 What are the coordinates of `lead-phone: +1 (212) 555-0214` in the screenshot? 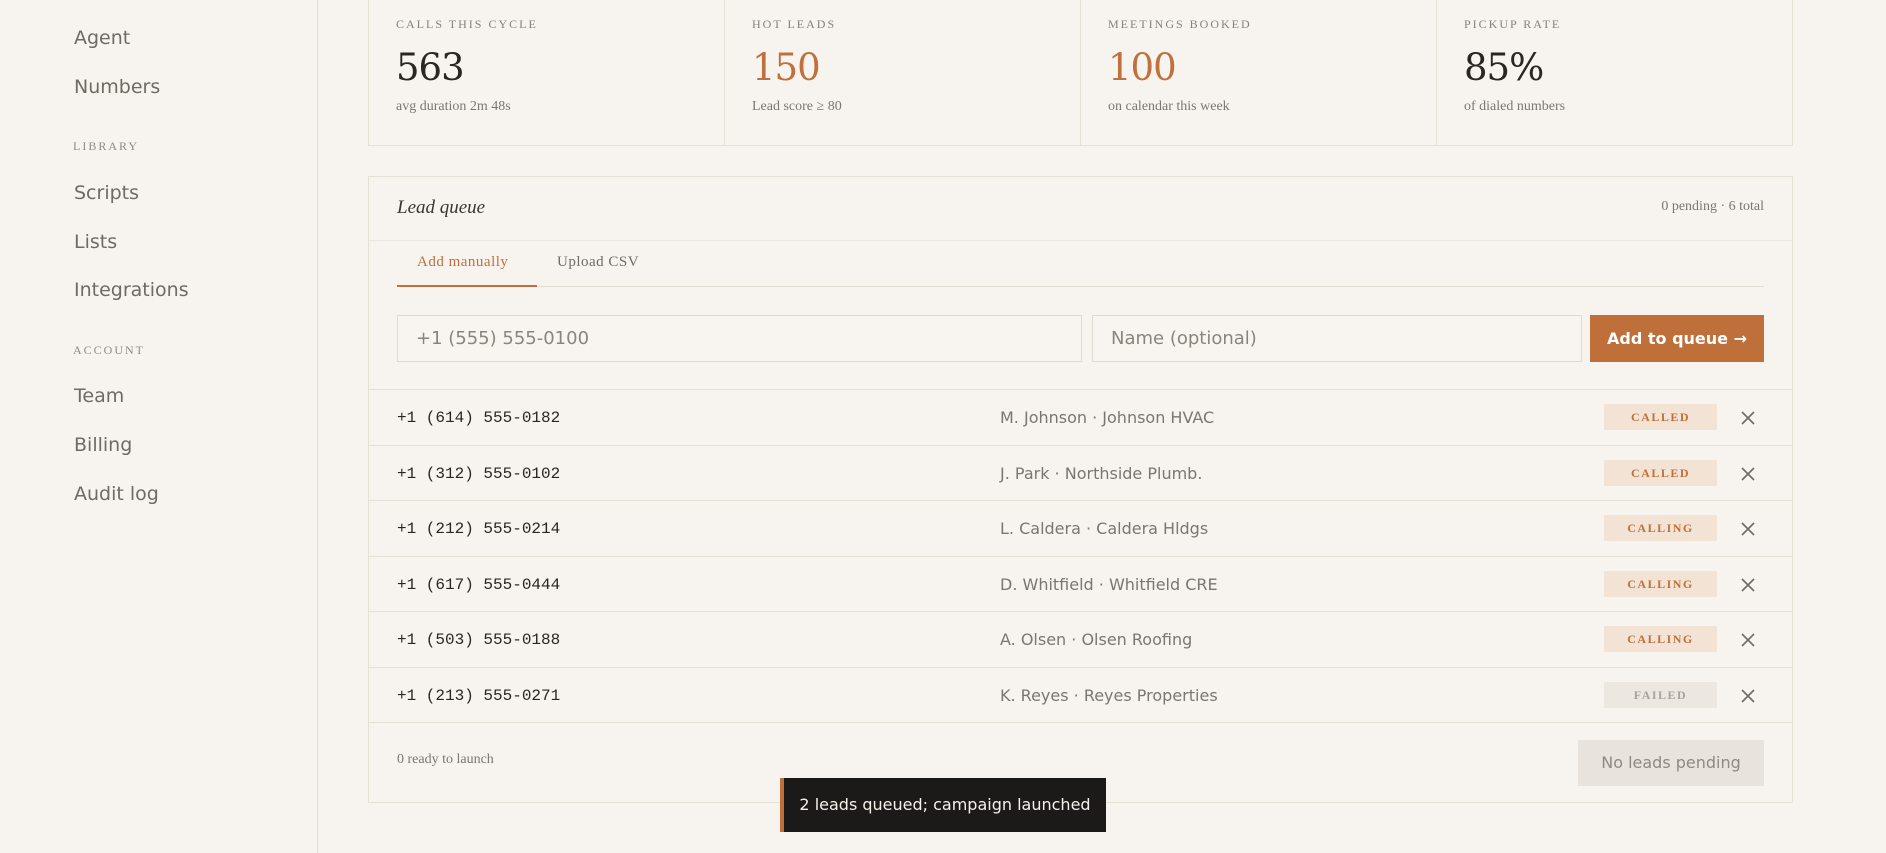 It's located at (479, 529).